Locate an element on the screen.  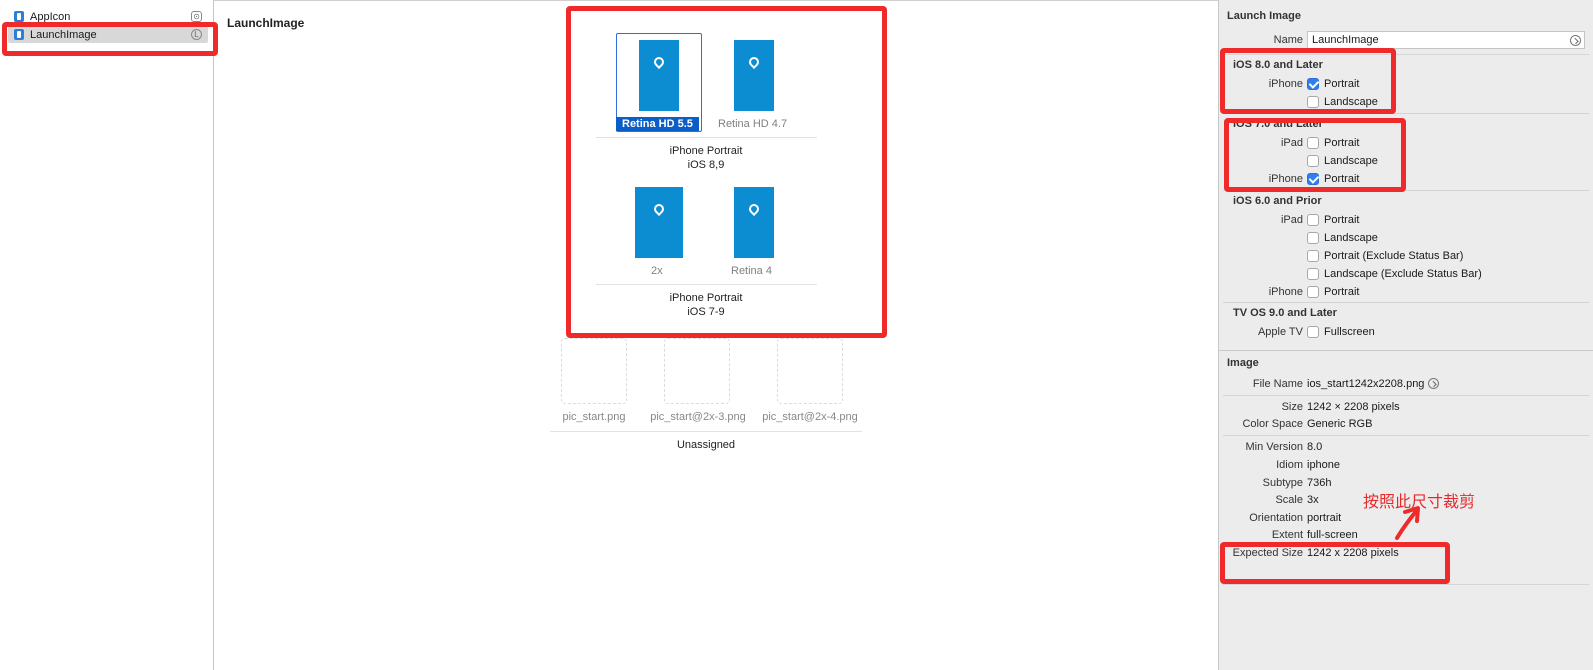
name-field: LaunchImage is located at coordinates (1446, 40).